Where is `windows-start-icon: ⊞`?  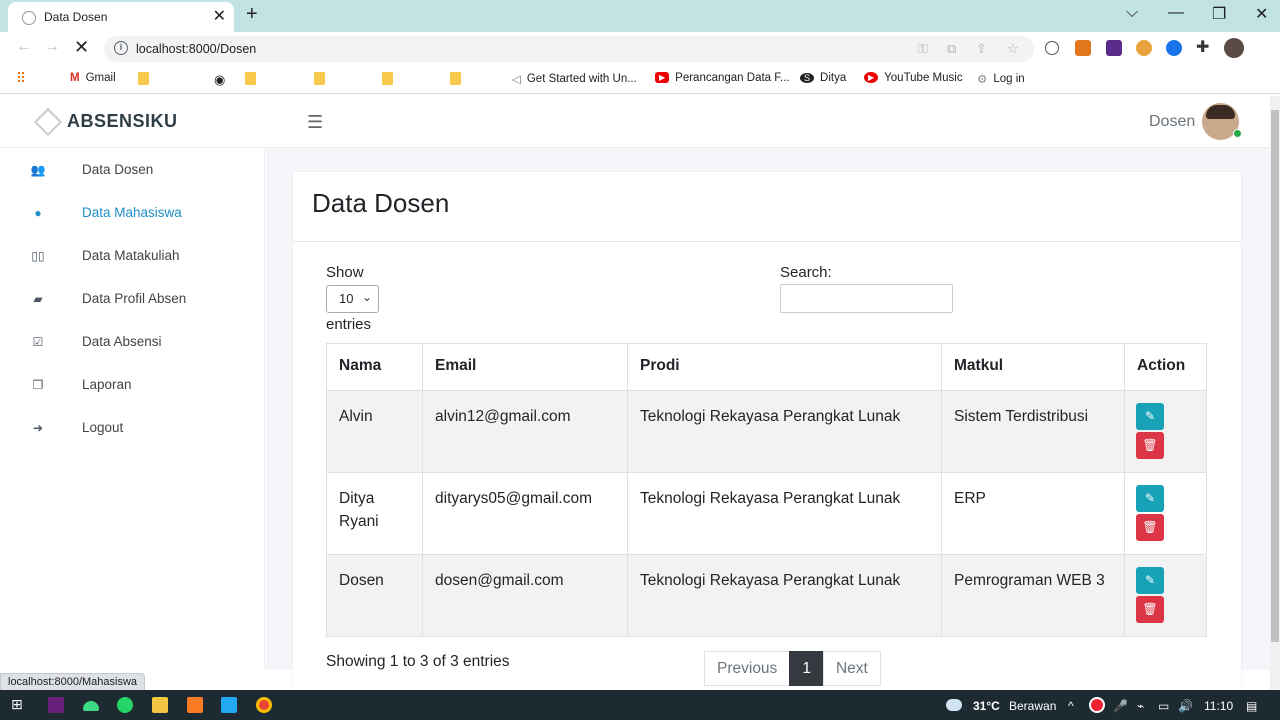 windows-start-icon: ⊞ is located at coordinates (19, 704).